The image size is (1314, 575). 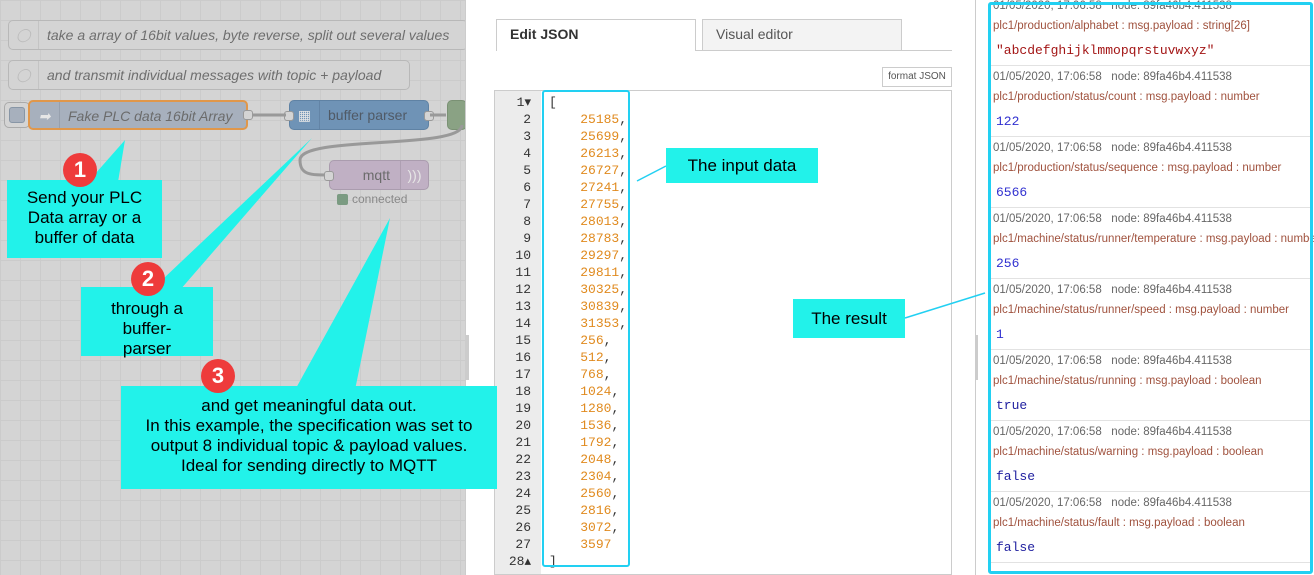 What do you see at coordinates (80, 170) in the screenshot?
I see `step-badge-1: 1` at bounding box center [80, 170].